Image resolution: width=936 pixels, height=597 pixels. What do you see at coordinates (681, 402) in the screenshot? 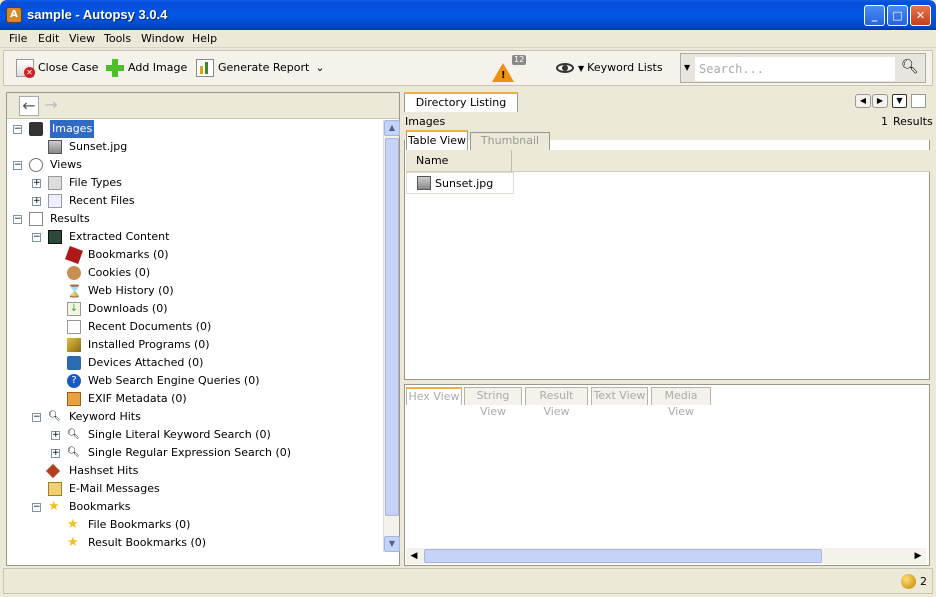
I see `tab-media-view: Media View` at bounding box center [681, 402].